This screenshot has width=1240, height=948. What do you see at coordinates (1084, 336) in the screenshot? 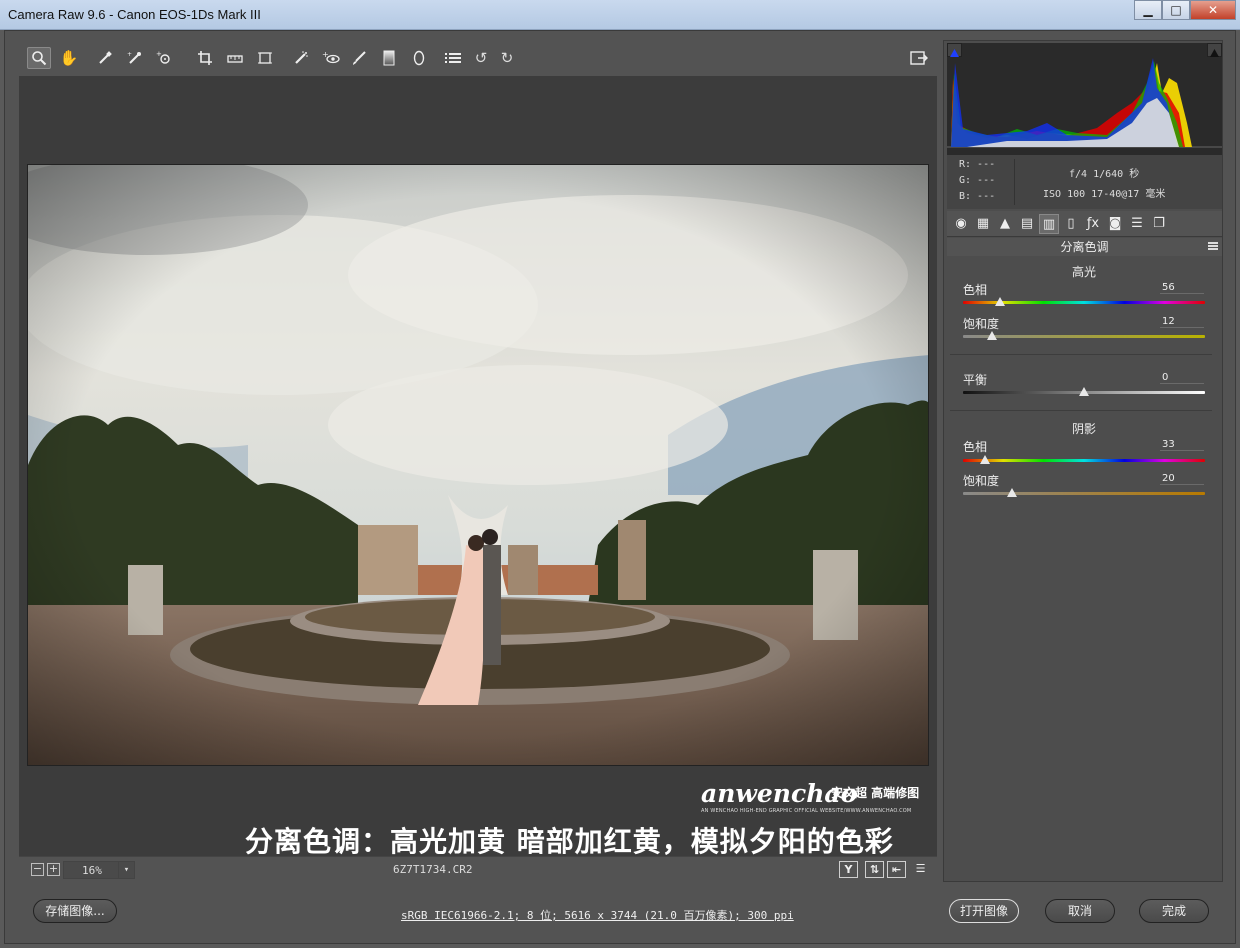
I see `highlights-sat-slider` at bounding box center [1084, 336].